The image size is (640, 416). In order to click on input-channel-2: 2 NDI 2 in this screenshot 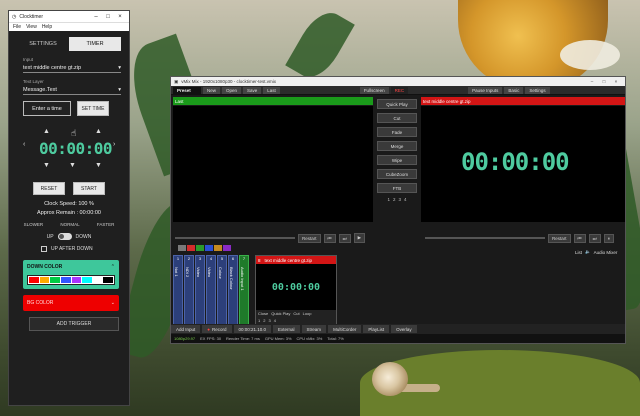, I will do `click(189, 290)`.